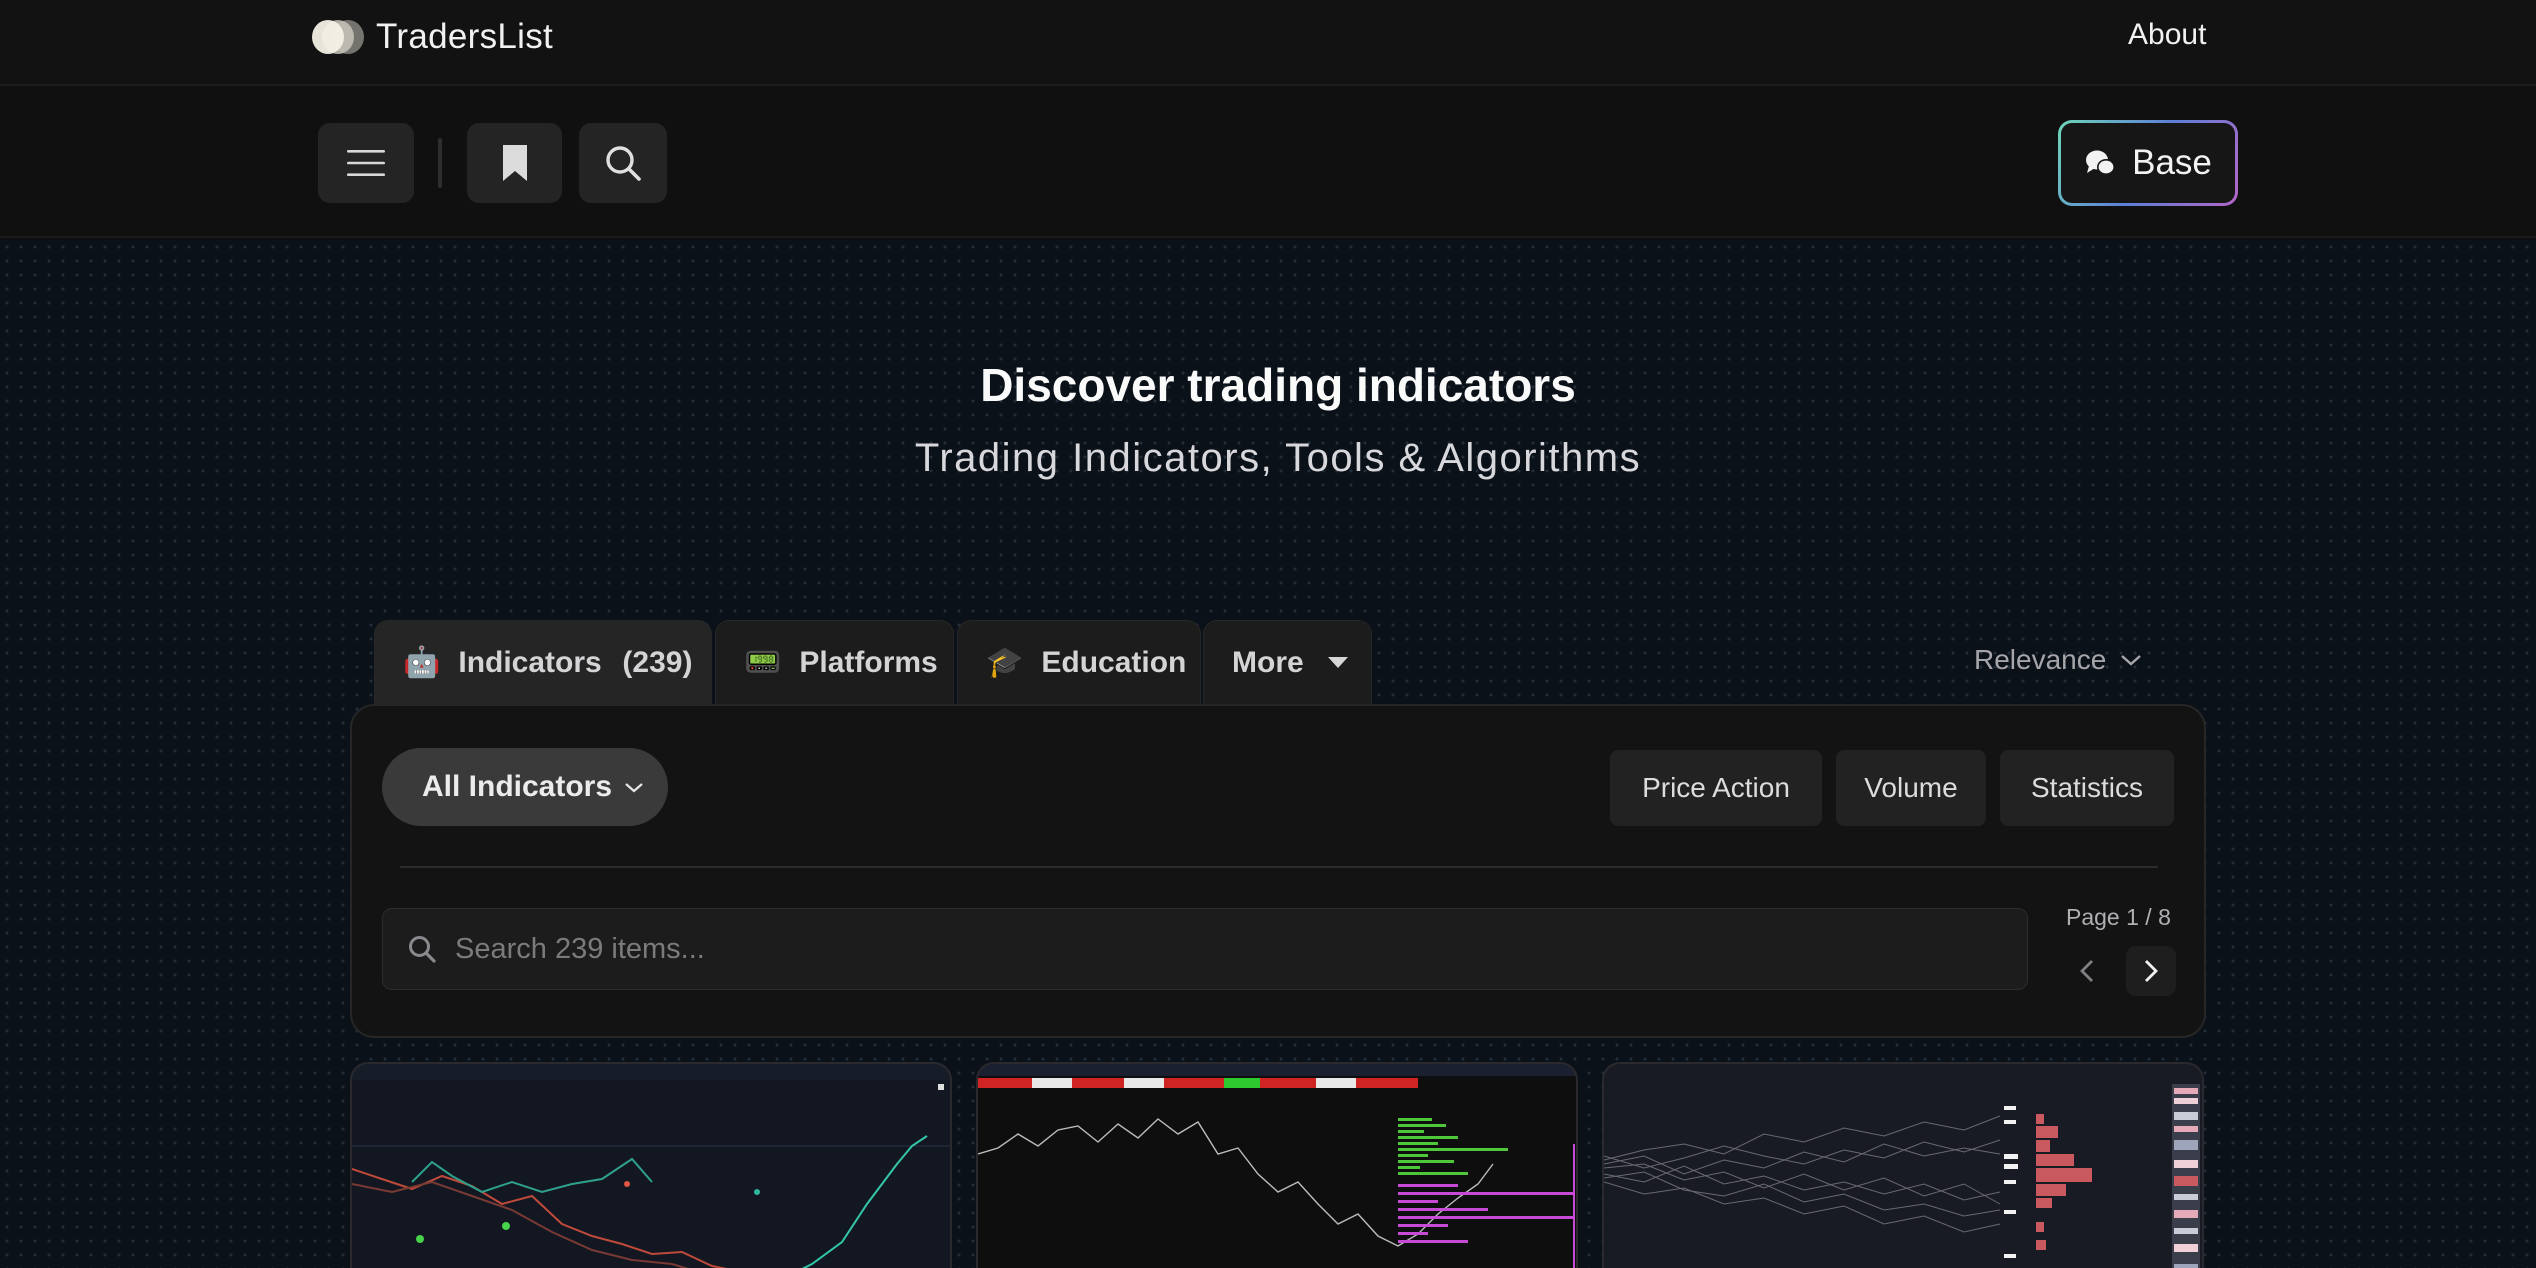 Image resolution: width=2536 pixels, height=1268 pixels. I want to click on next-page-button, so click(2151, 971).